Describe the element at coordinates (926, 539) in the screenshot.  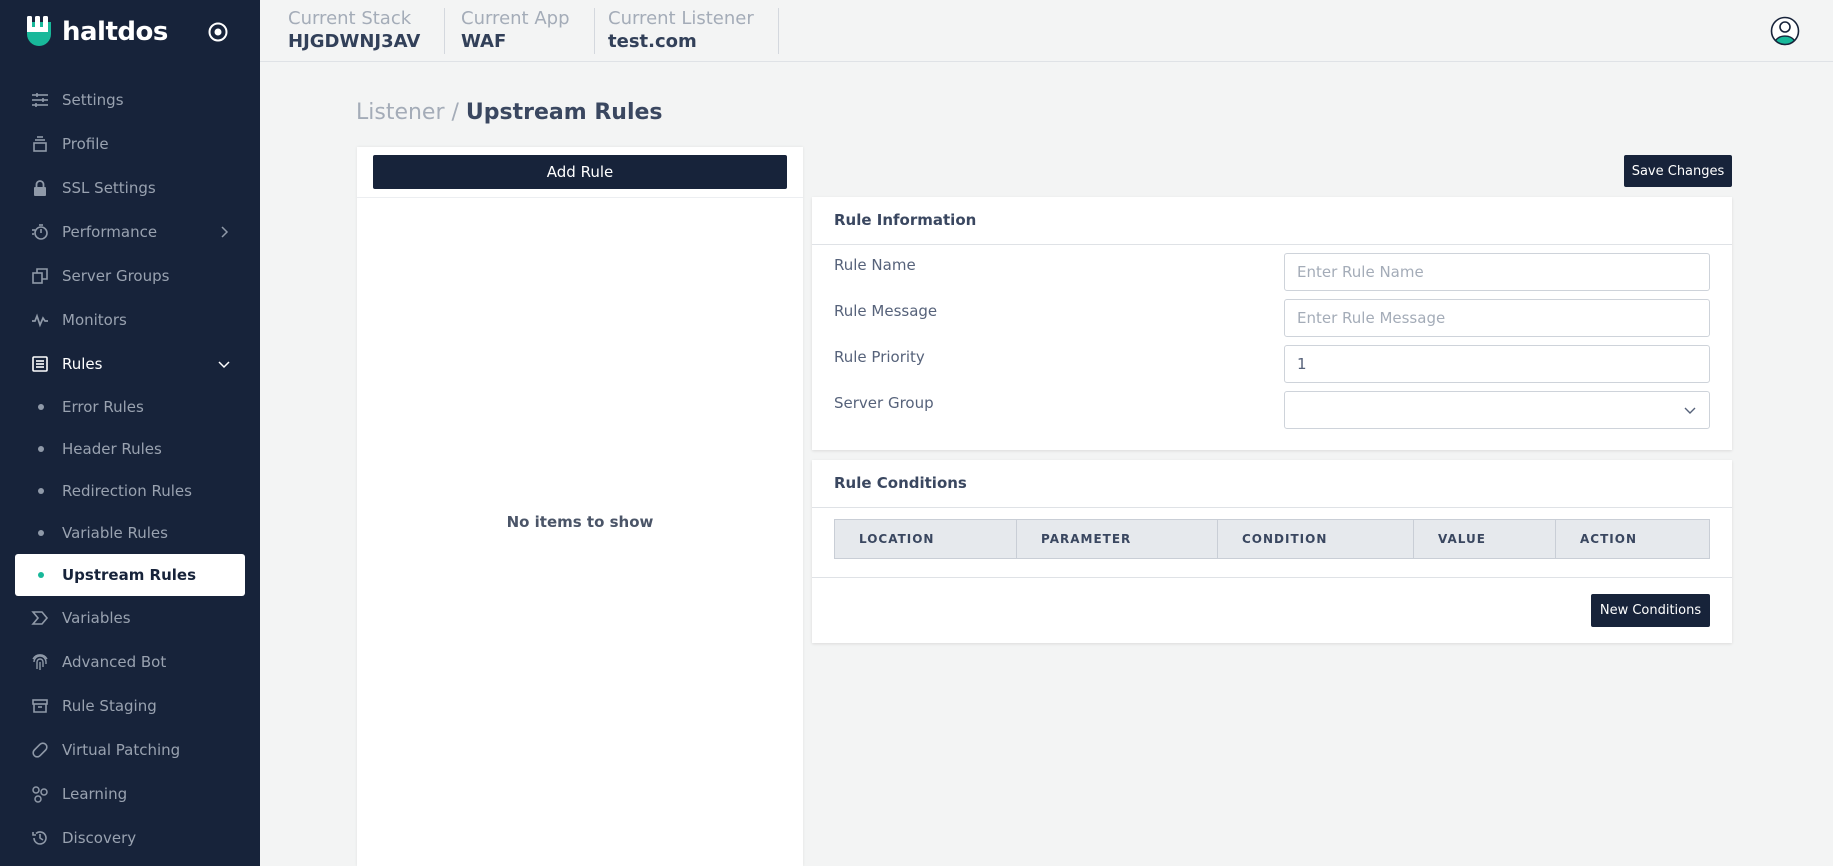
I see `column-header-location: LOCATION` at that location.